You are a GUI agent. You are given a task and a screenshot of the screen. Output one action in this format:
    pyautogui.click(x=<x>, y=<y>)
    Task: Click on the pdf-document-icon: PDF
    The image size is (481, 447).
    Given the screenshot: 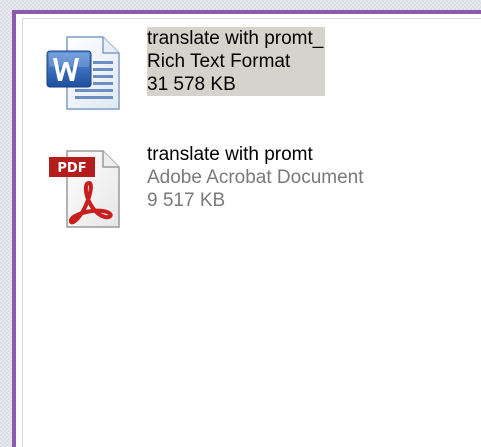 What is the action you would take?
    pyautogui.click(x=83, y=189)
    